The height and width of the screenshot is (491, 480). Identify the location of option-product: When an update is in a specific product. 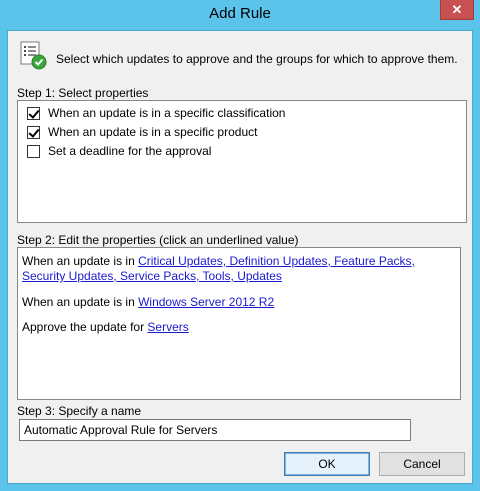
(142, 132).